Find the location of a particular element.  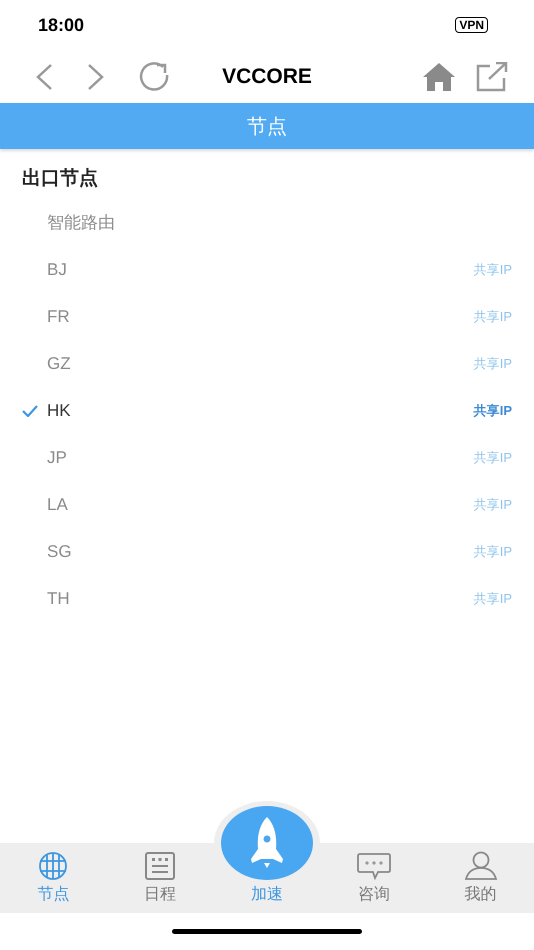

node-row: SG 共享IP is located at coordinates (267, 551).